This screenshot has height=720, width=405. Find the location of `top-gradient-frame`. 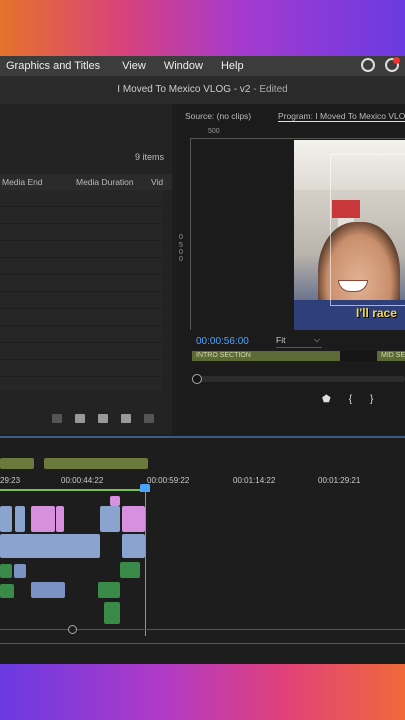

top-gradient-frame is located at coordinates (202, 28).